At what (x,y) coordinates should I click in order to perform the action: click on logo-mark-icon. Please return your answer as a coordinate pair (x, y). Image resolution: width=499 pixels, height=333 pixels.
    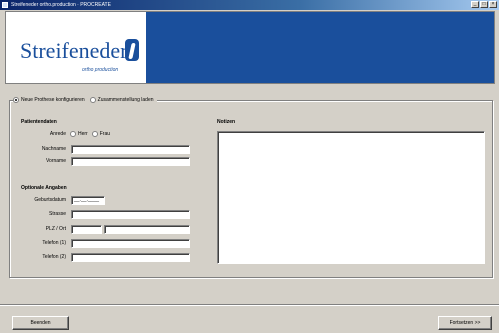
    Looking at the image, I should click on (132, 50).